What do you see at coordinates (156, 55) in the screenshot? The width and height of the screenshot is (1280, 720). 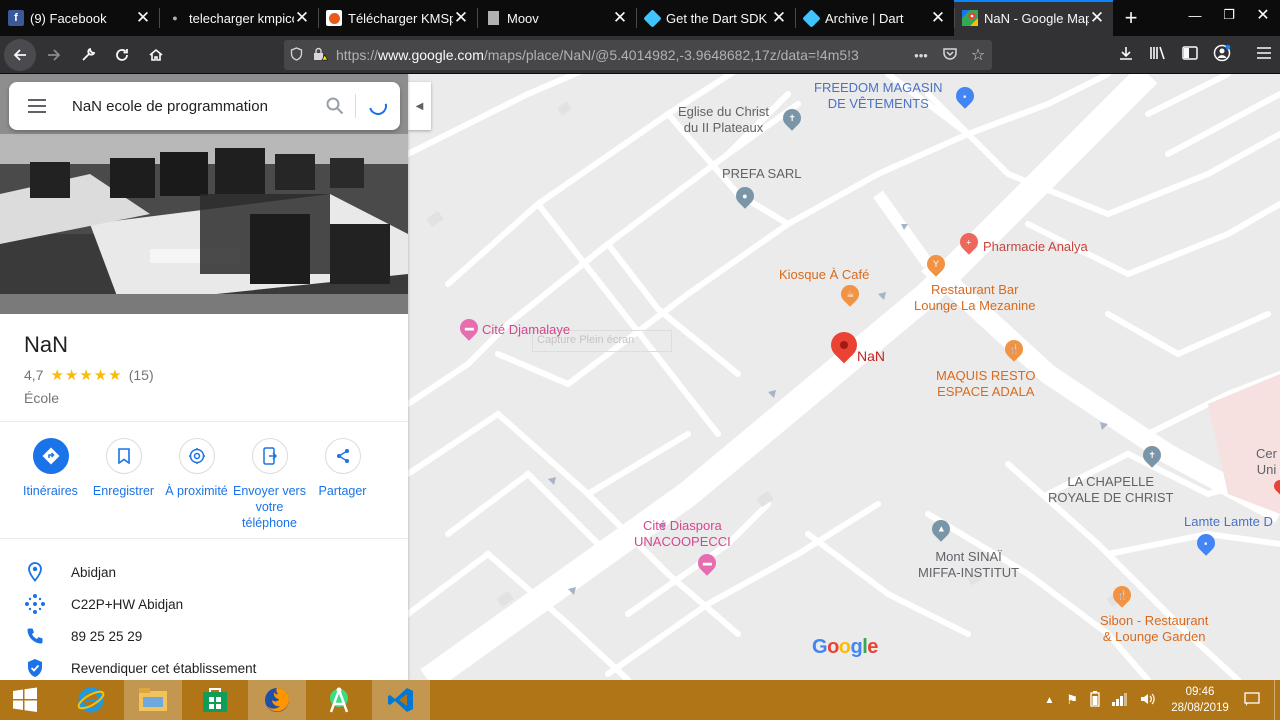 I see `home-button` at bounding box center [156, 55].